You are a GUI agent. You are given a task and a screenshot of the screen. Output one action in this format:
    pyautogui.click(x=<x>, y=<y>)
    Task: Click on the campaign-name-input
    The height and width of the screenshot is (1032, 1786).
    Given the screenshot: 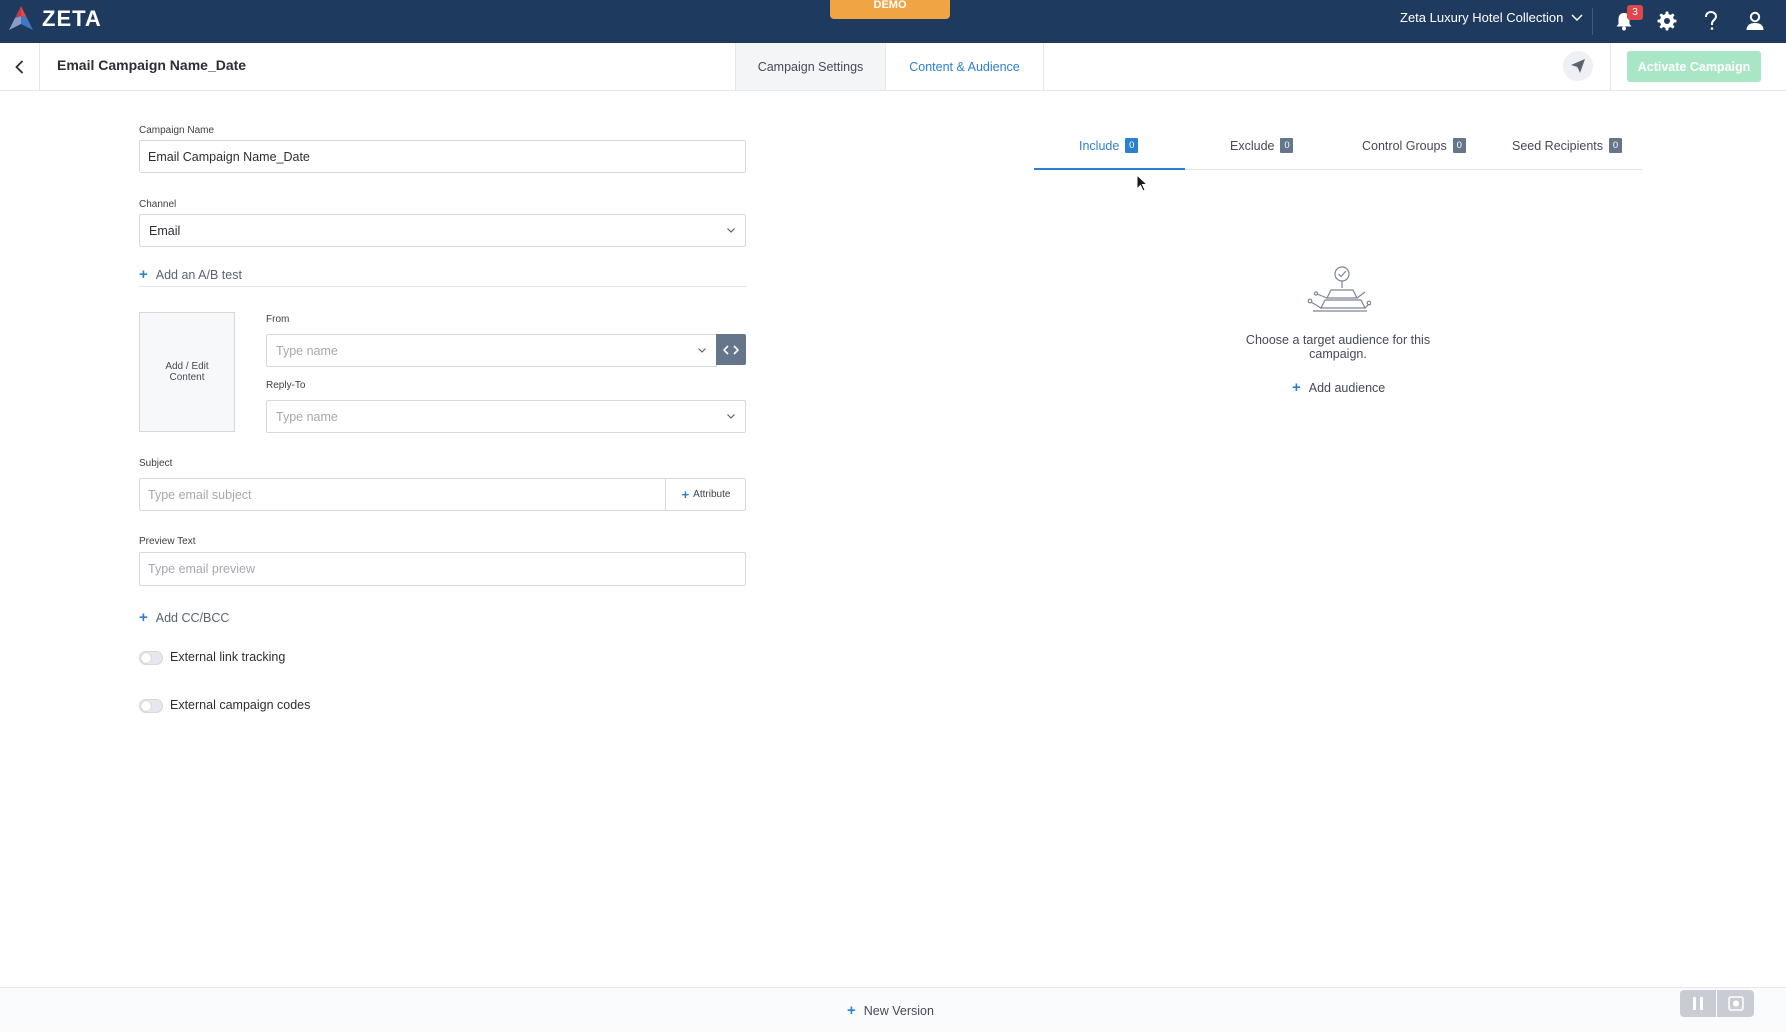 What is the action you would take?
    pyautogui.click(x=442, y=156)
    